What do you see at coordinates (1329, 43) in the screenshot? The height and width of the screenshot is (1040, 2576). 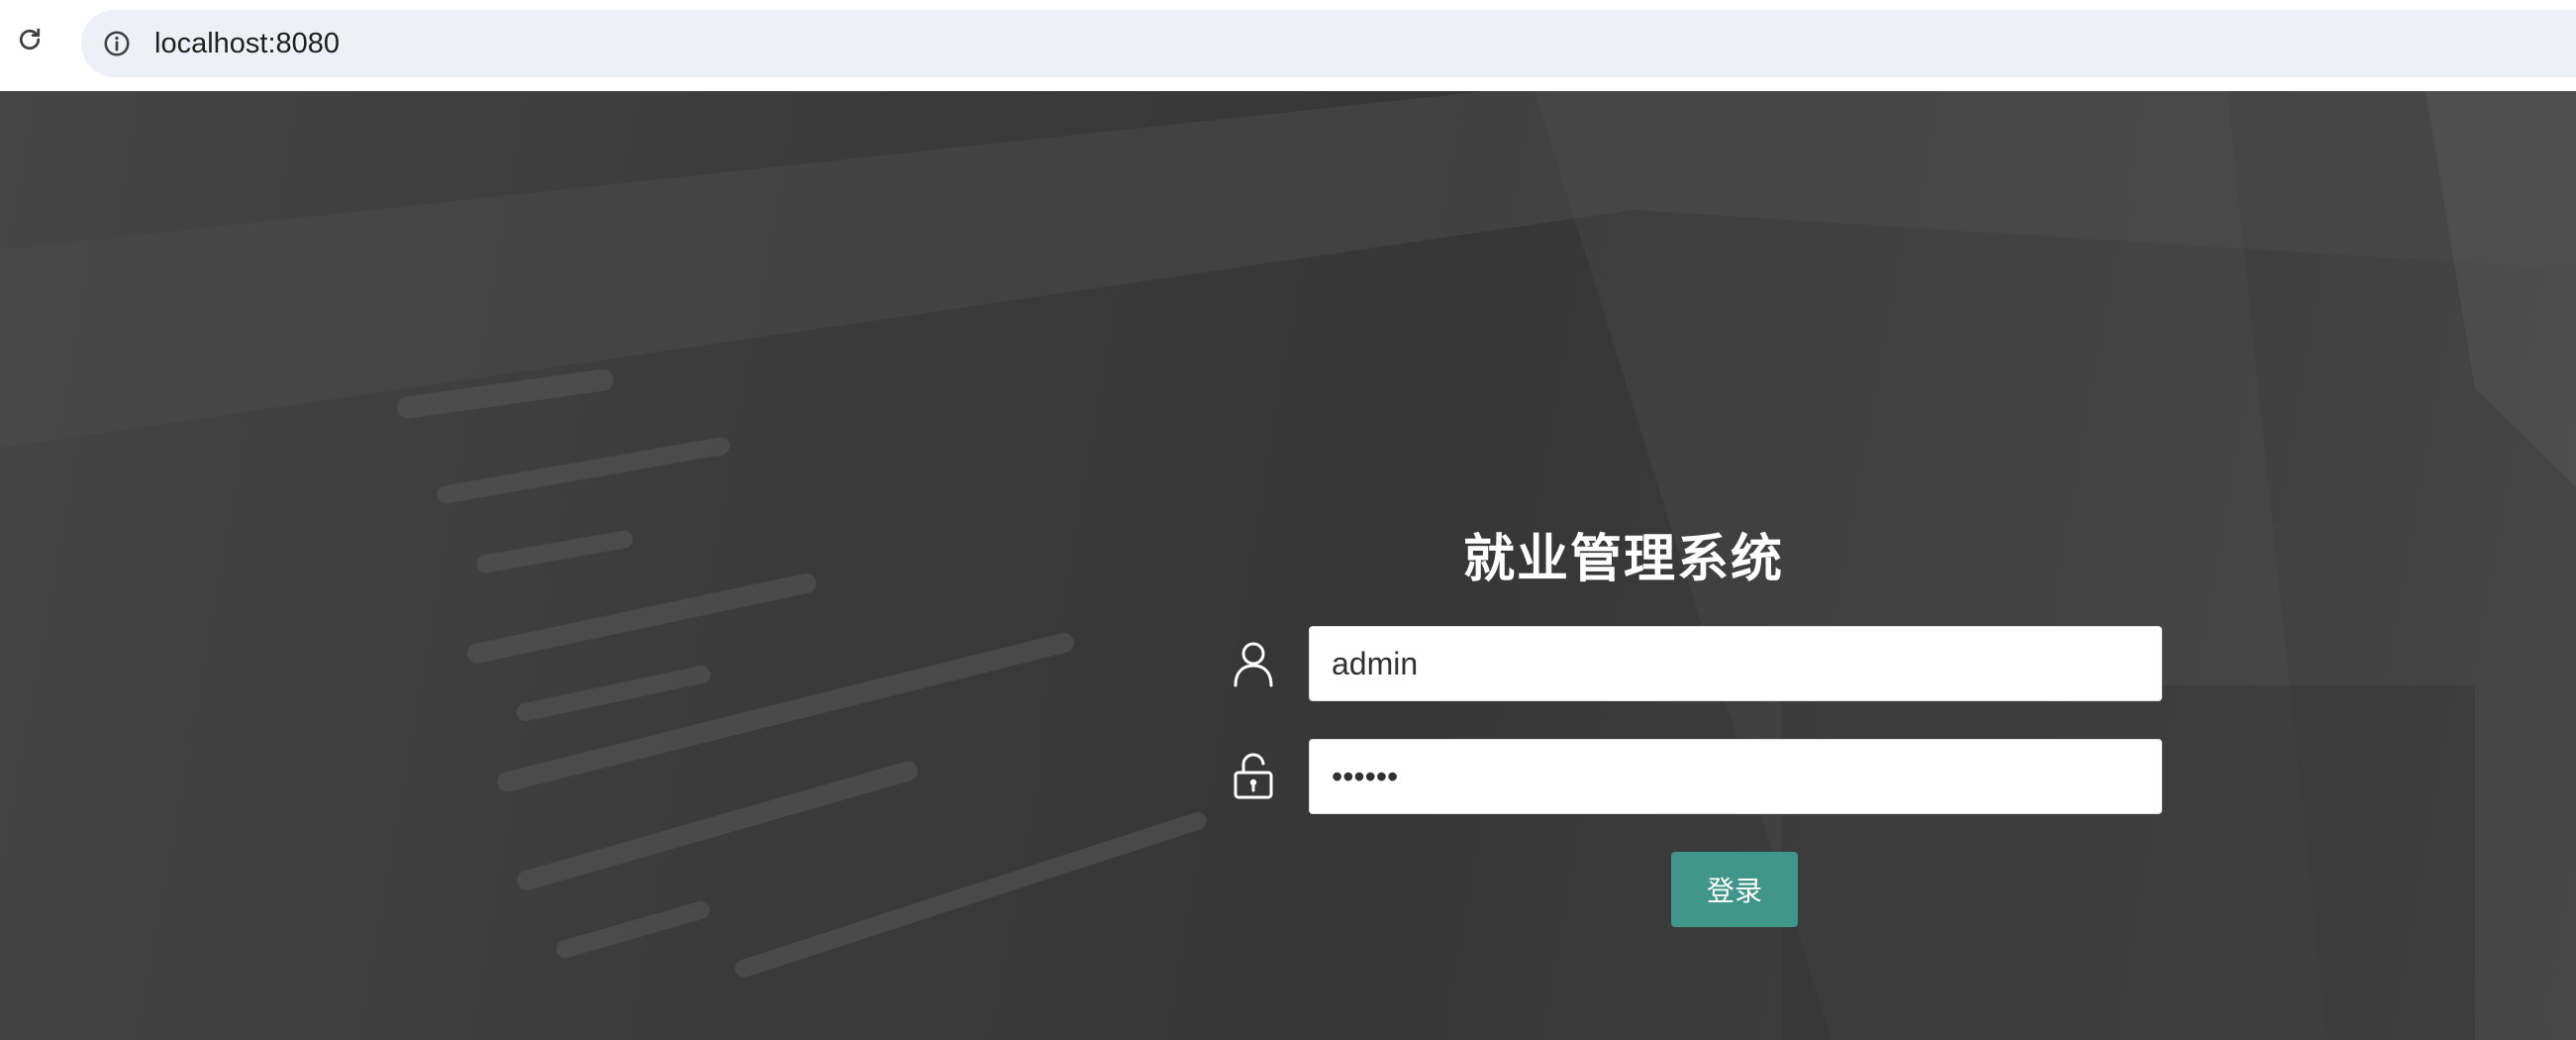 I see `address-bar: localhost:8080` at bounding box center [1329, 43].